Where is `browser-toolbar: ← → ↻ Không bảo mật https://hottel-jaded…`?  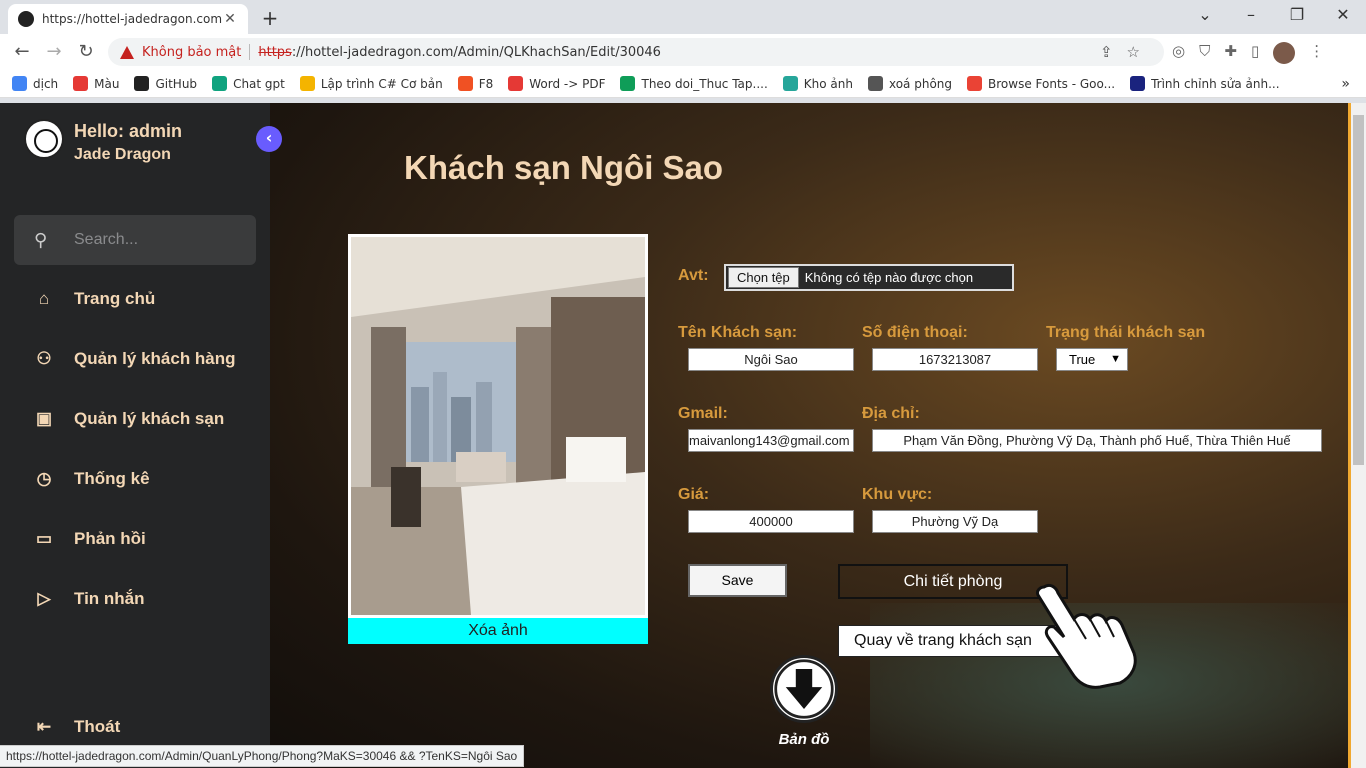 browser-toolbar: ← → ↻ Không bảo mật https://hottel-jaded… is located at coordinates (683, 52).